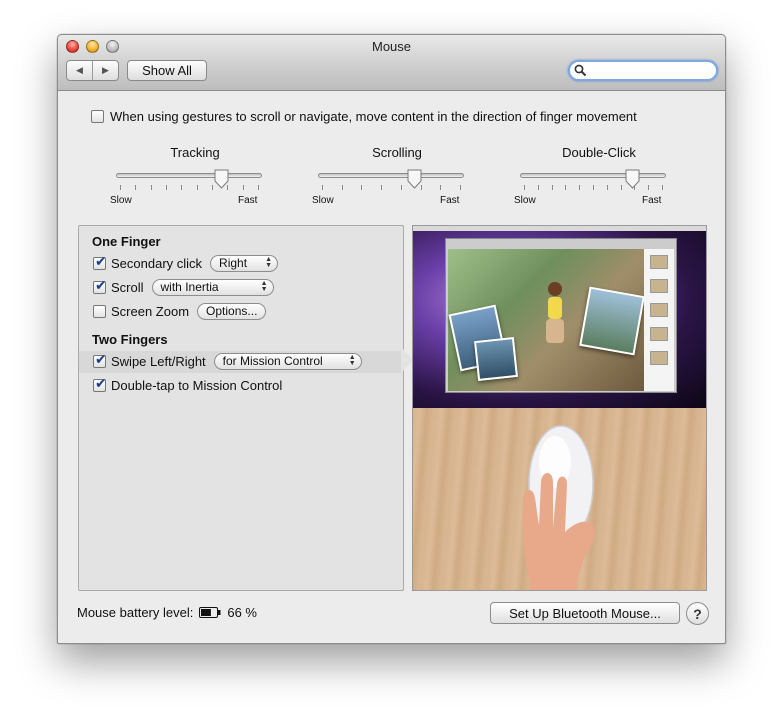 The width and height of the screenshot is (782, 724). I want to click on show-all-button: Show All, so click(167, 70).